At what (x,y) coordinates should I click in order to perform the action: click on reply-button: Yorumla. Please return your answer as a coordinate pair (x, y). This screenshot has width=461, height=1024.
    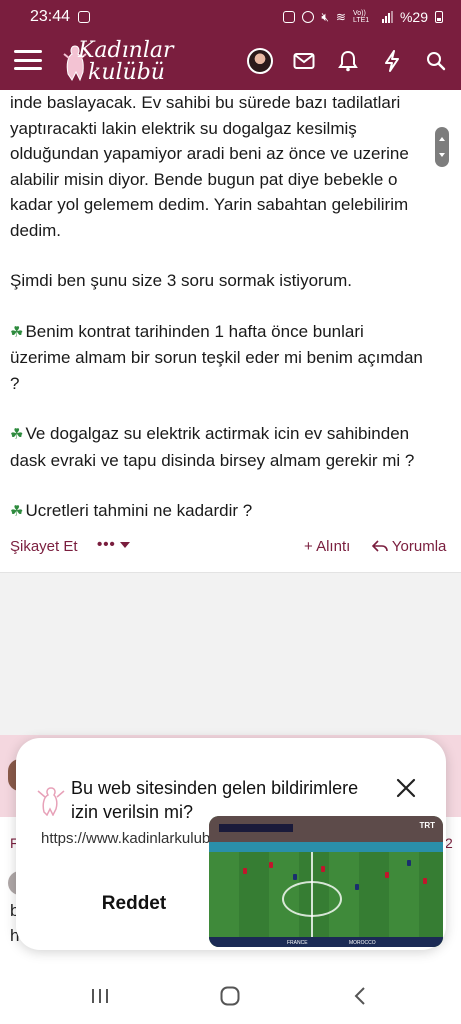
    Looking at the image, I should click on (408, 546).